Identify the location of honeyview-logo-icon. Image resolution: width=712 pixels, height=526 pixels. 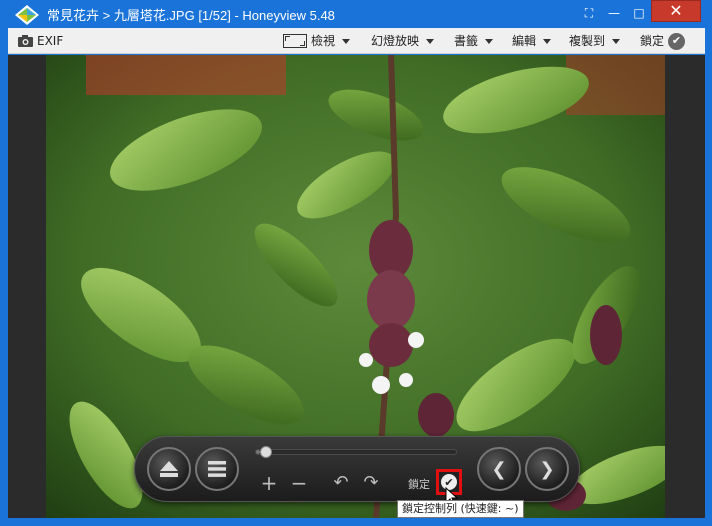
(27, 15).